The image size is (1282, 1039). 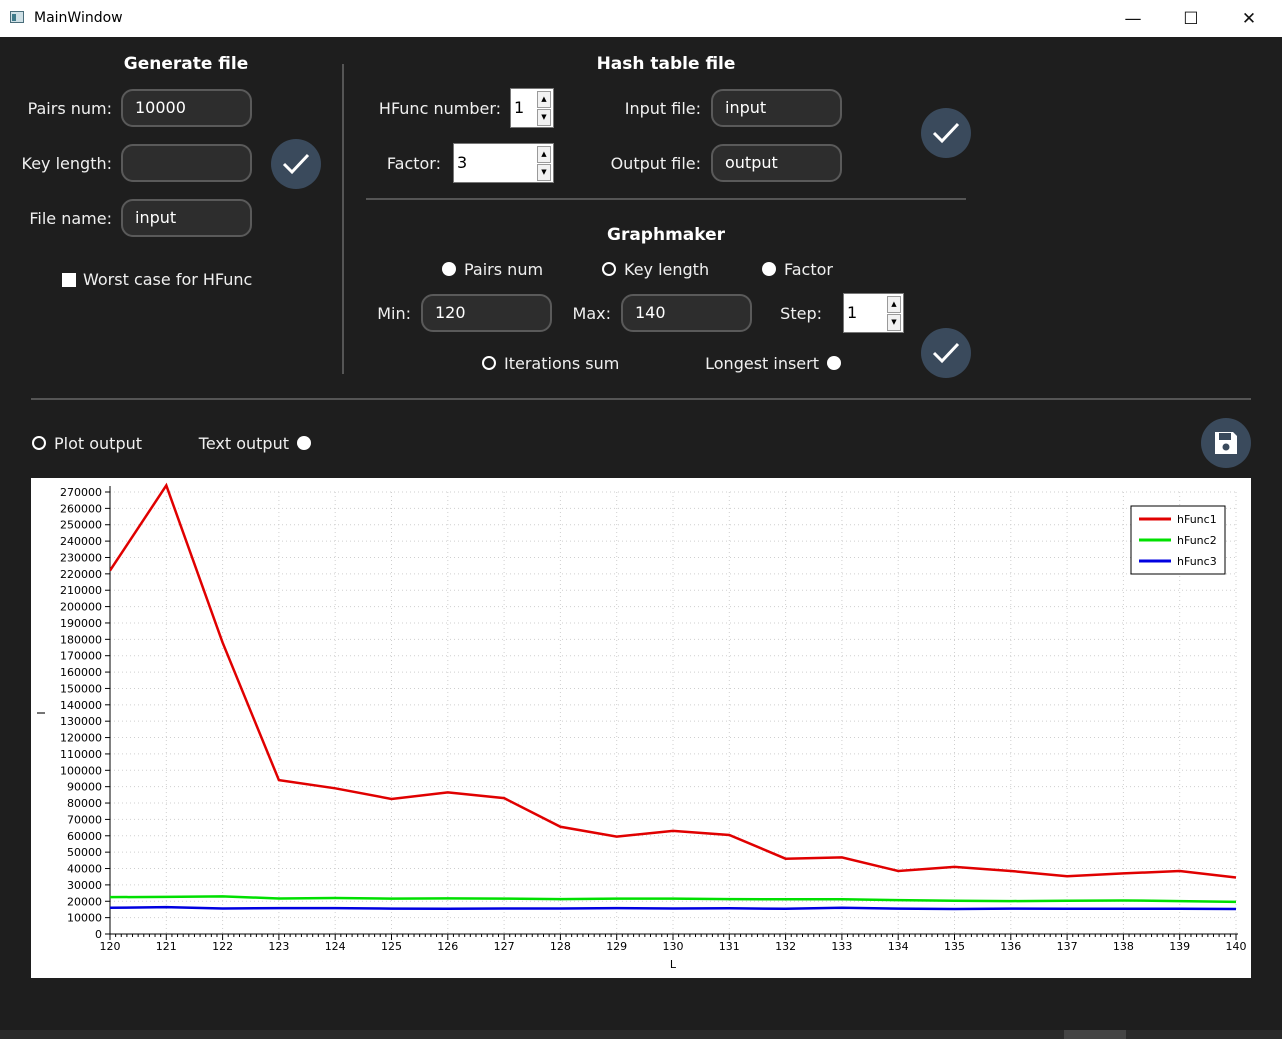 What do you see at coordinates (946, 133) in the screenshot?
I see `hash-ok-button` at bounding box center [946, 133].